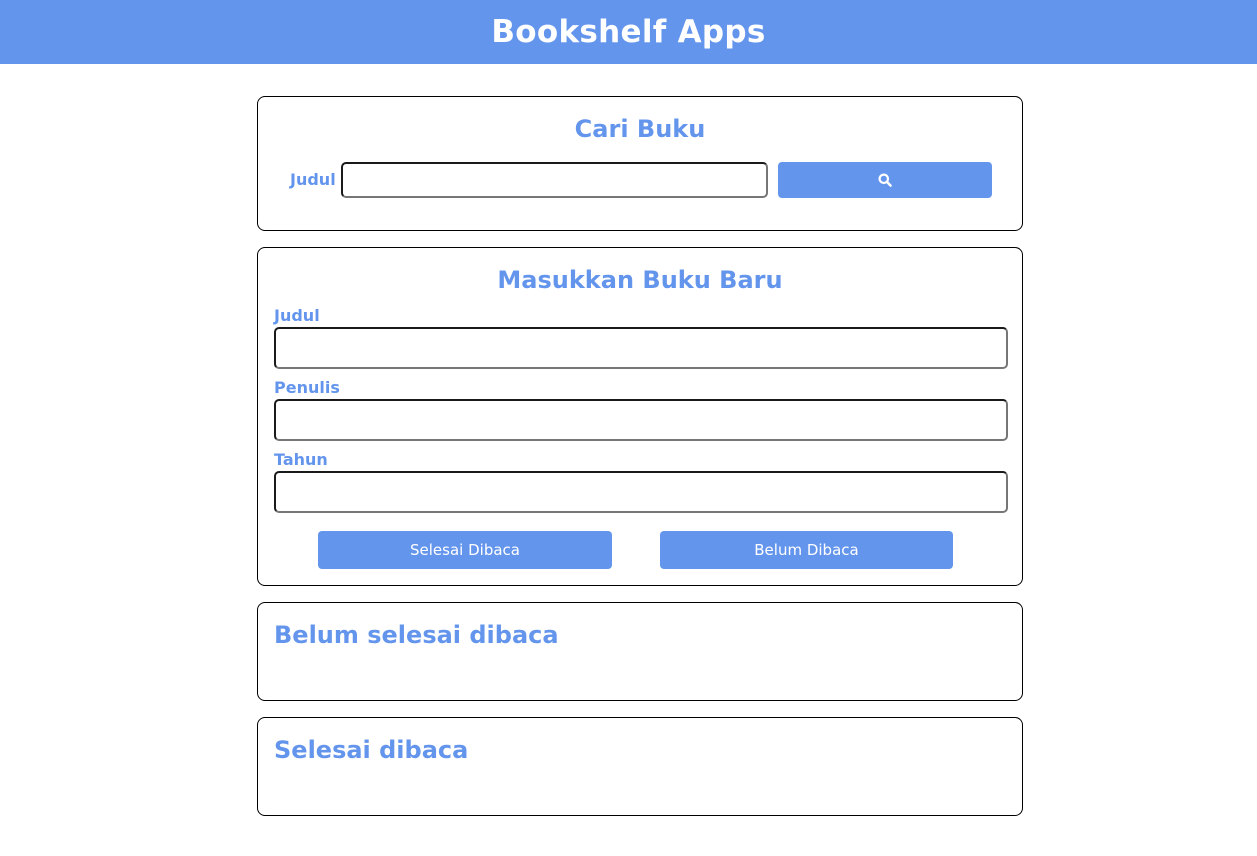 The image size is (1257, 856). I want to click on search-book-section: Cari Buku Judul, so click(640, 163).